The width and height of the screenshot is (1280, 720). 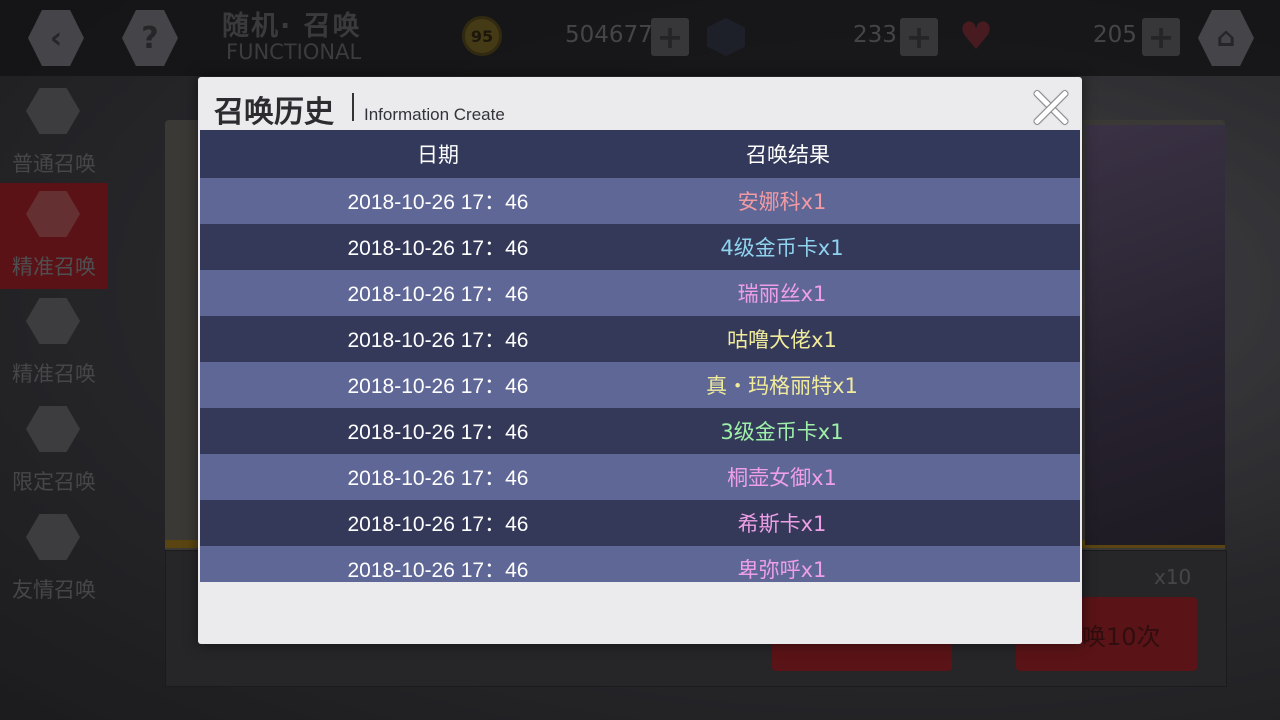 I want to click on table-row: 2018-10-26 17：46 安娜科x1, so click(x=640, y=201).